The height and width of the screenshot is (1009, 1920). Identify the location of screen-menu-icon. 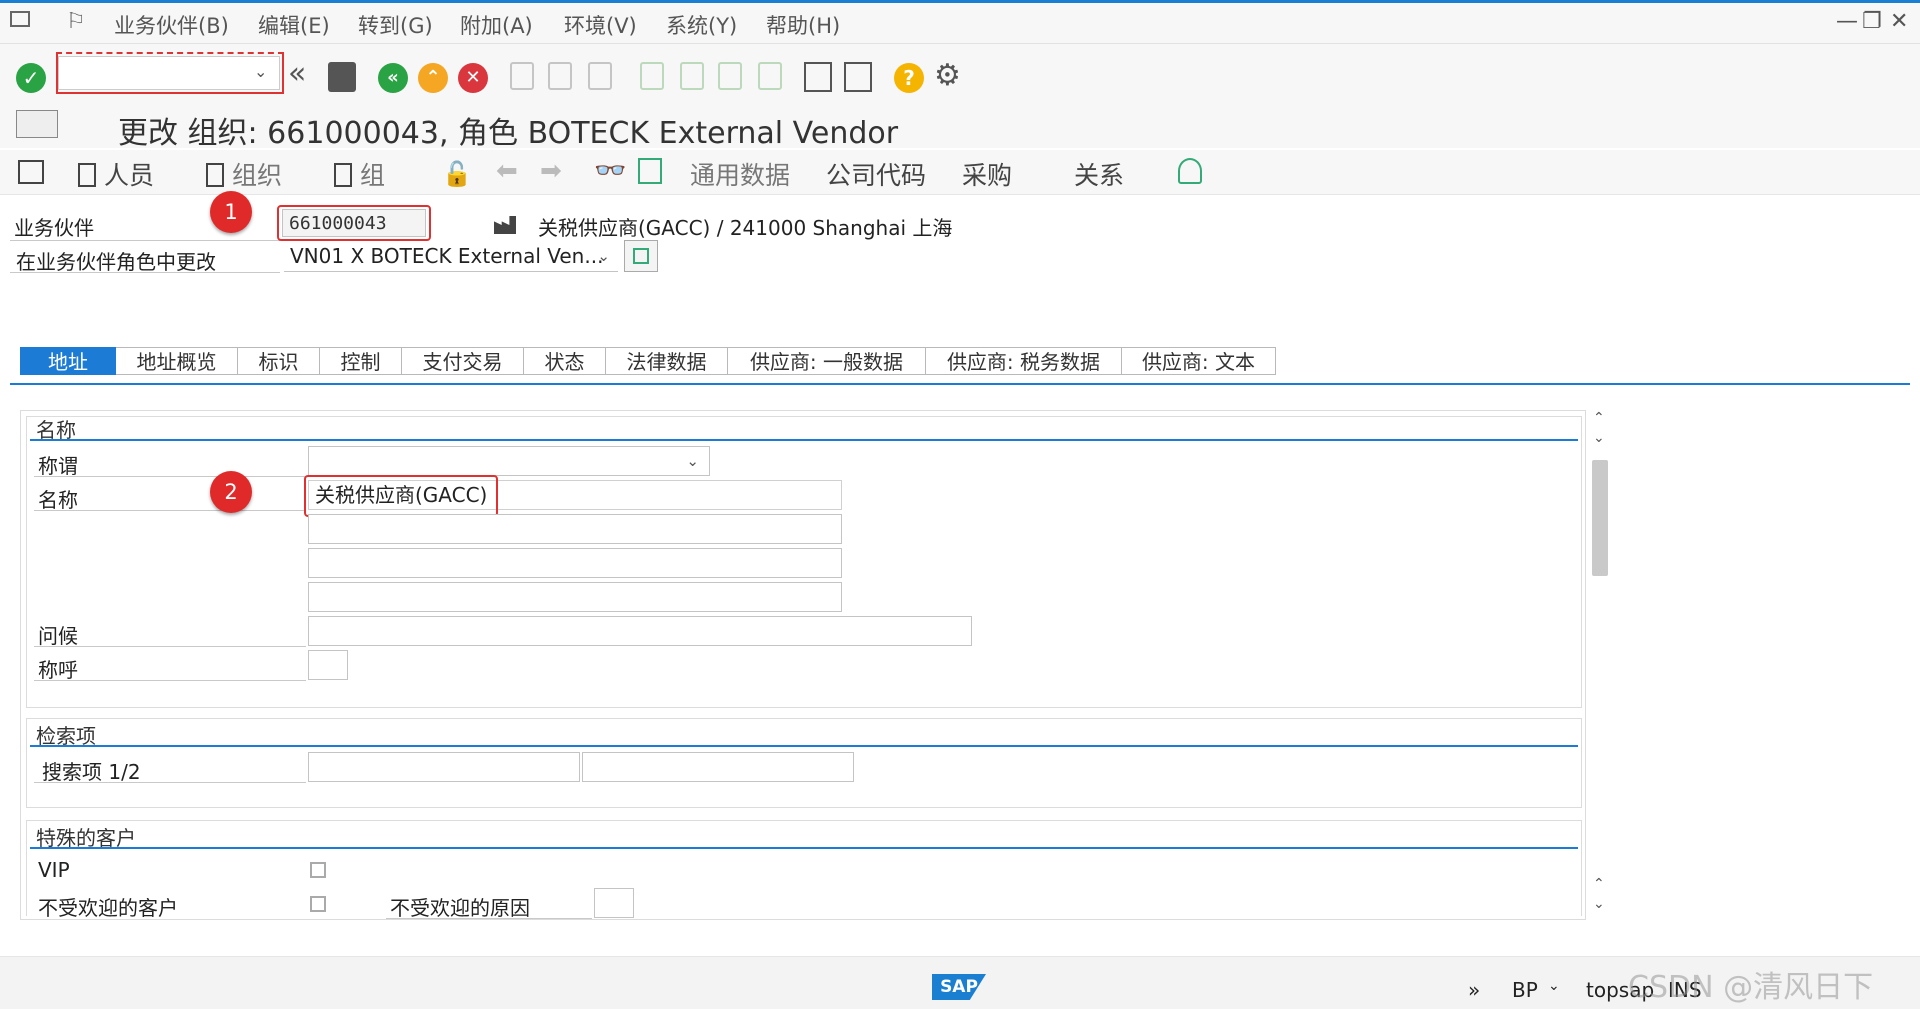
(37, 124).